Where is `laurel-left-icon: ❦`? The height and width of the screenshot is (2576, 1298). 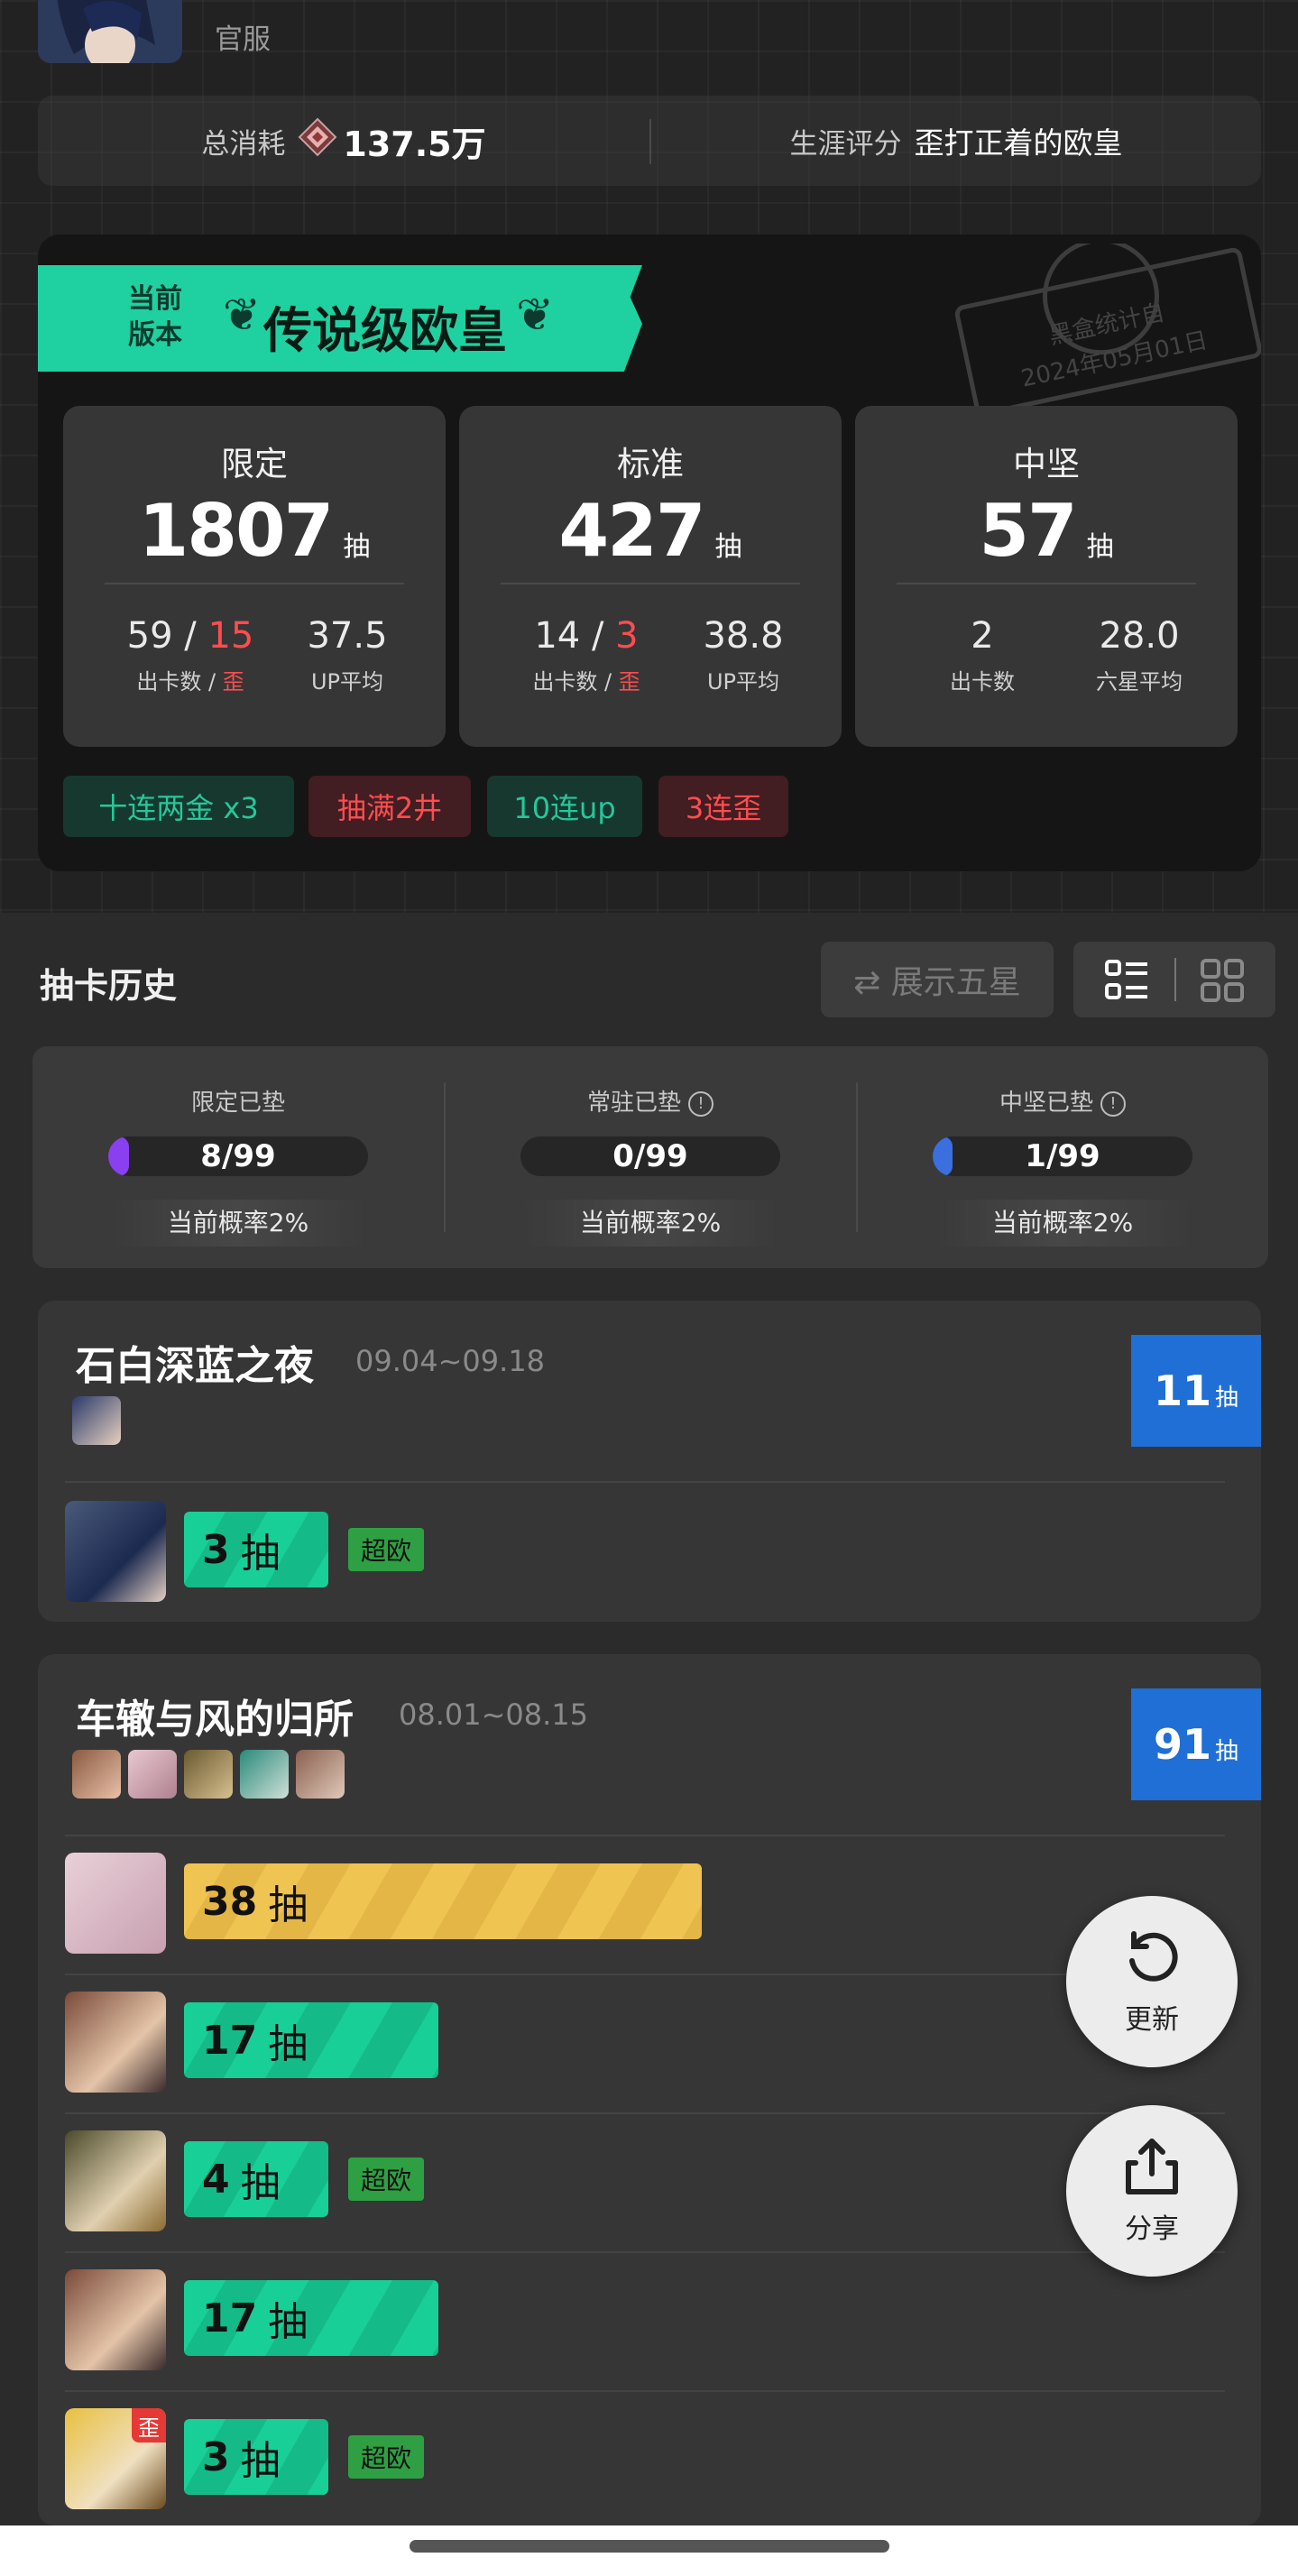 laurel-left-icon: ❦ is located at coordinates (242, 315).